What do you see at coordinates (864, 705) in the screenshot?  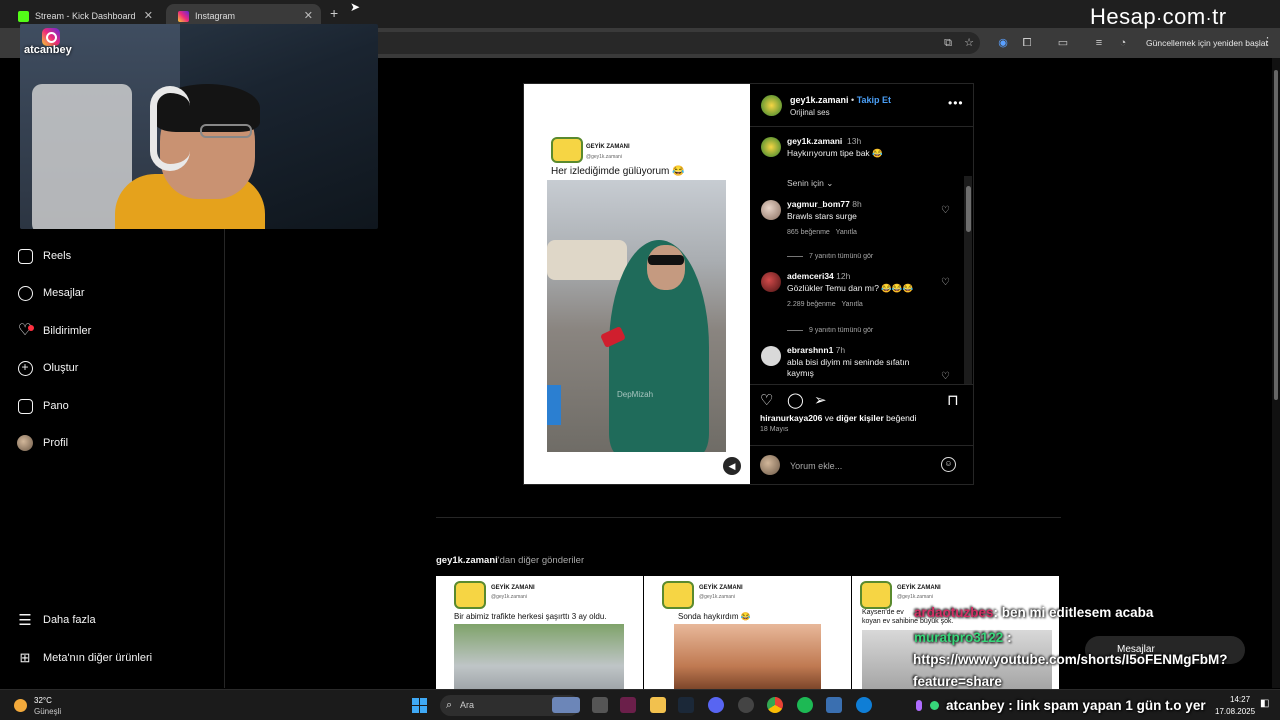 I see `edge-icon` at bounding box center [864, 705].